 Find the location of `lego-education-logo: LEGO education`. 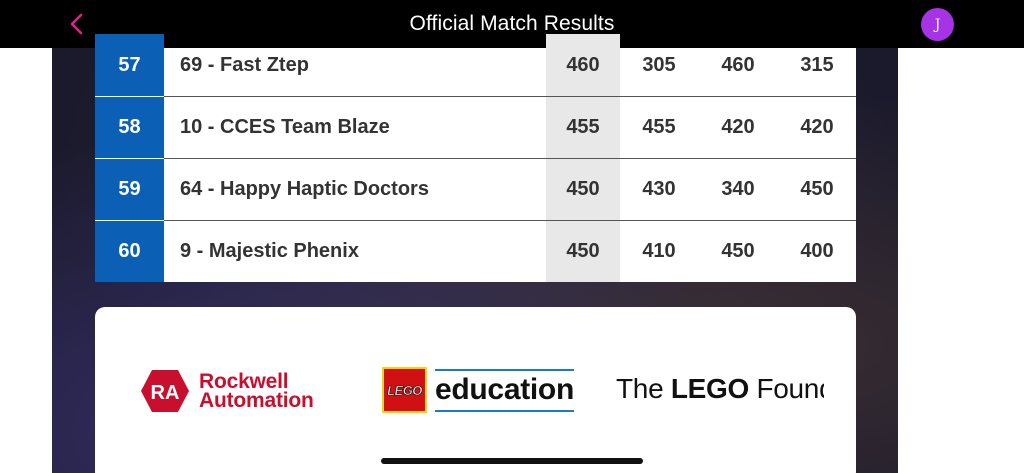

lego-education-logo: LEGO education is located at coordinates (478, 390).